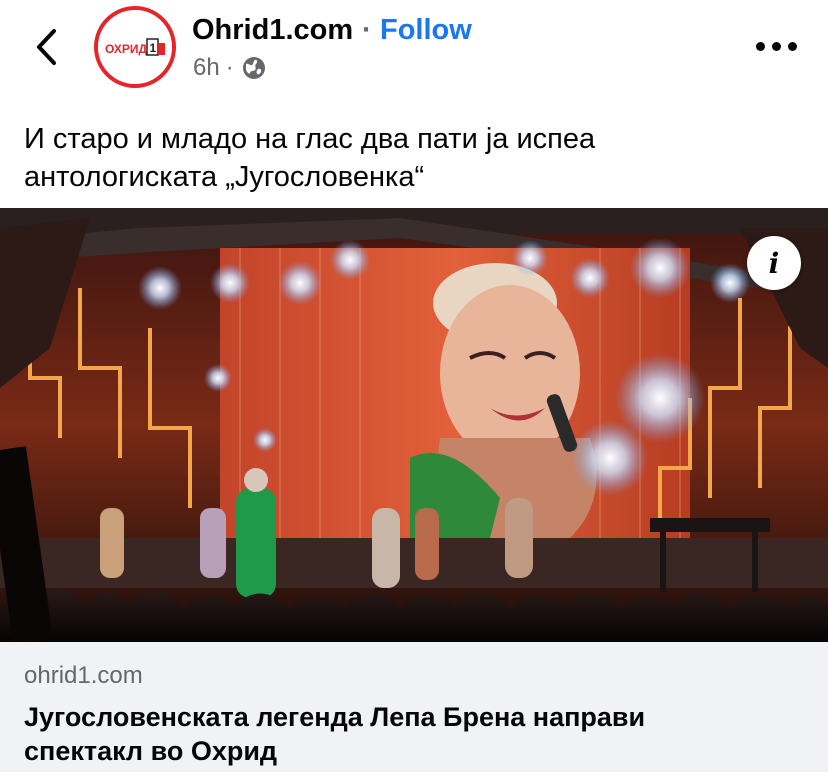 The height and width of the screenshot is (772, 828). I want to click on post-meta: 6h ·, so click(229, 68).